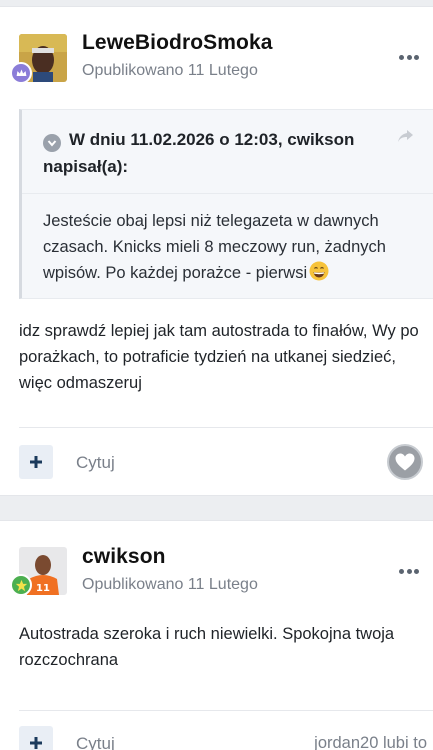 This screenshot has height=750, width=433. I want to click on like-button, so click(405, 462).